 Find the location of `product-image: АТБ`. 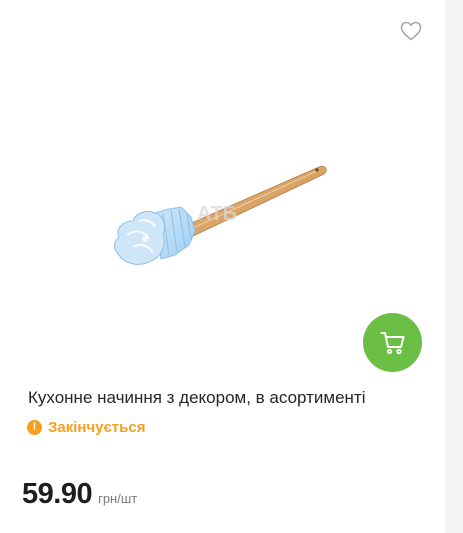

product-image: АТБ is located at coordinates (222, 220).